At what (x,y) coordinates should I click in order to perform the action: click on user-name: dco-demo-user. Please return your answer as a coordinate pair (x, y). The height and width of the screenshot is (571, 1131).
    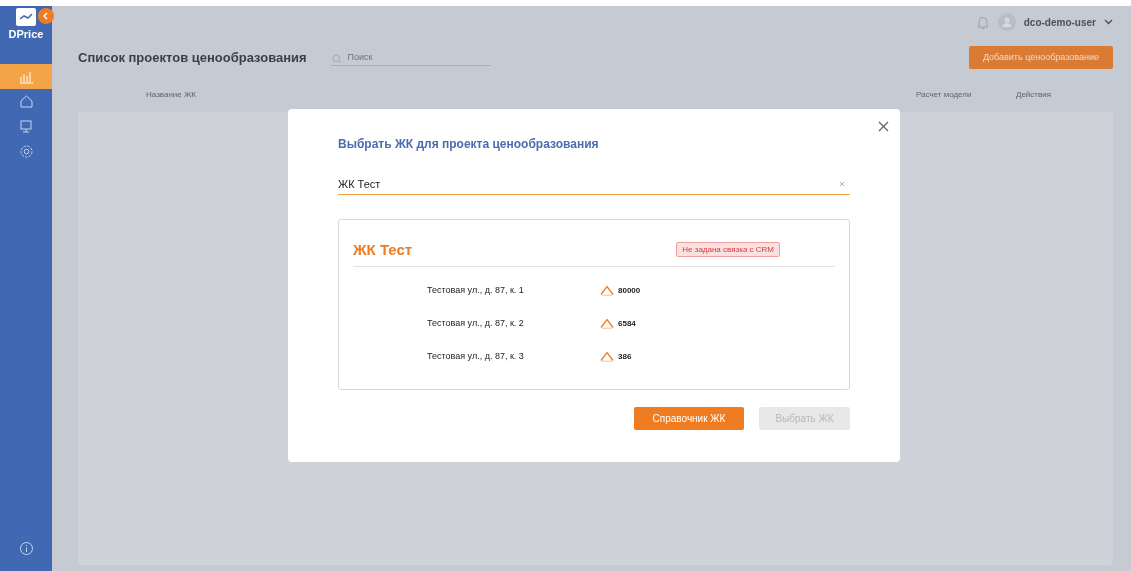
    Looking at the image, I should click on (1059, 22).